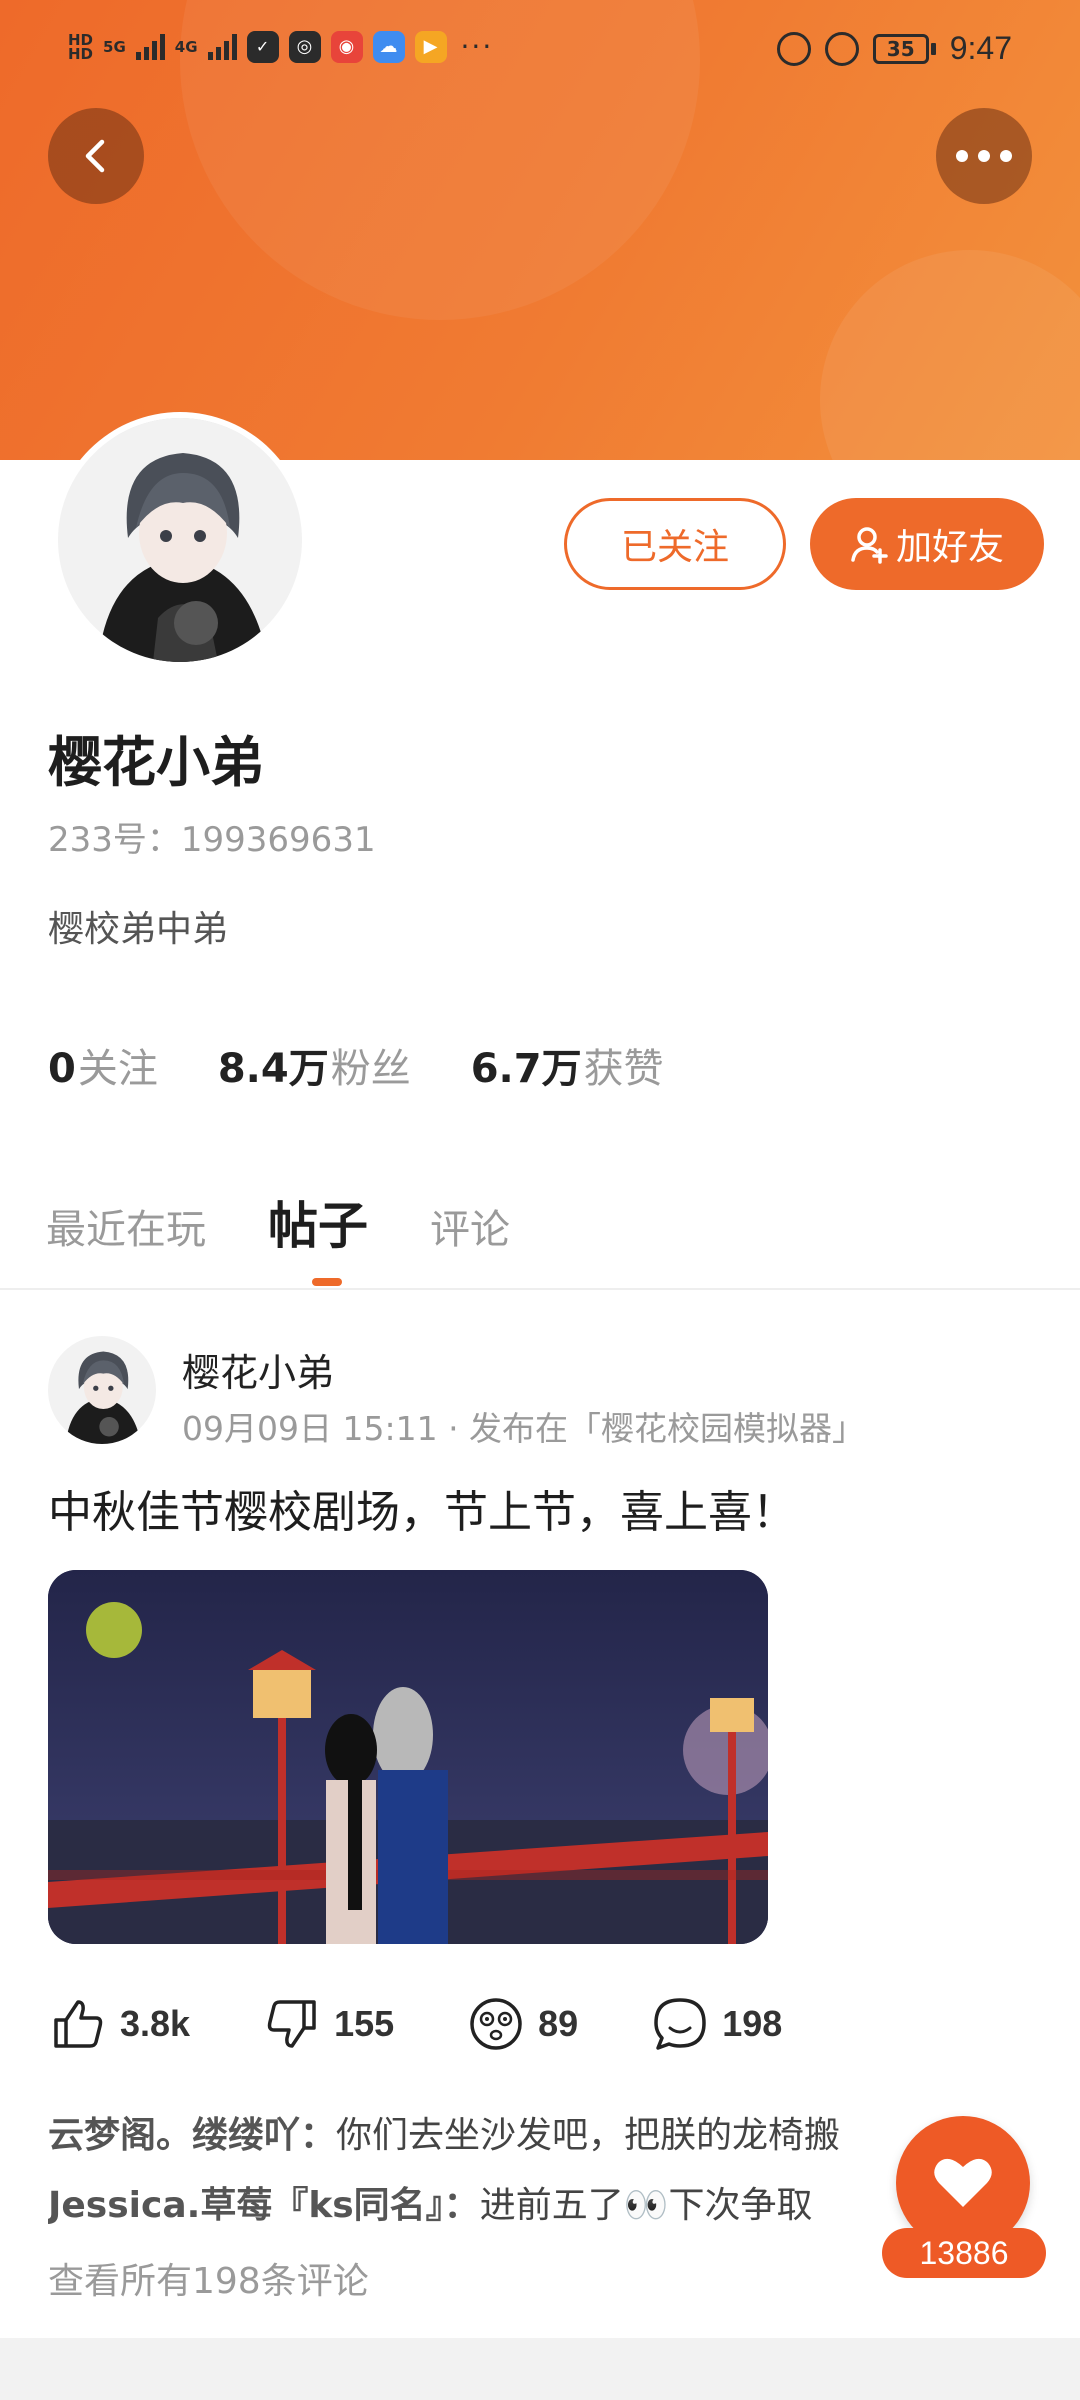 This screenshot has width=1080, height=2400. I want to click on profile-name: 樱花小弟, so click(156, 762).